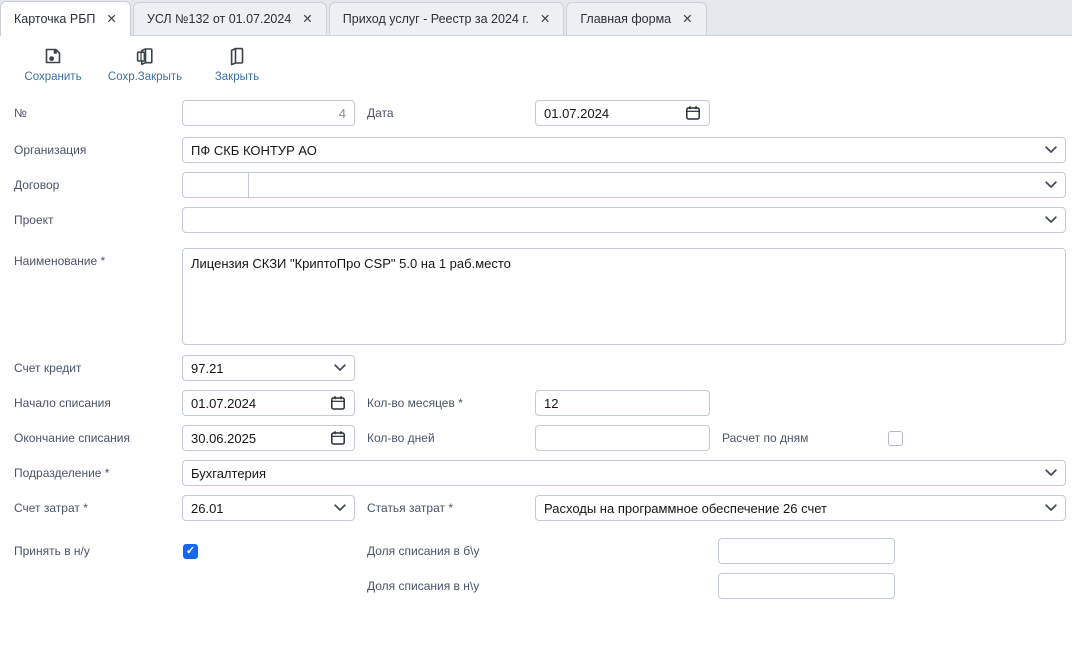 Image resolution: width=1072 pixels, height=665 pixels. What do you see at coordinates (34, 220) in the screenshot?
I see `project-label: Проект` at bounding box center [34, 220].